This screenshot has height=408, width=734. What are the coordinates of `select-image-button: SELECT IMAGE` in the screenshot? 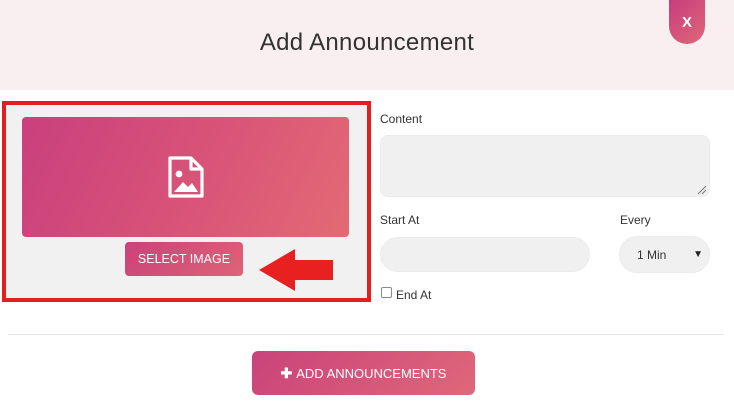 It's located at (184, 259).